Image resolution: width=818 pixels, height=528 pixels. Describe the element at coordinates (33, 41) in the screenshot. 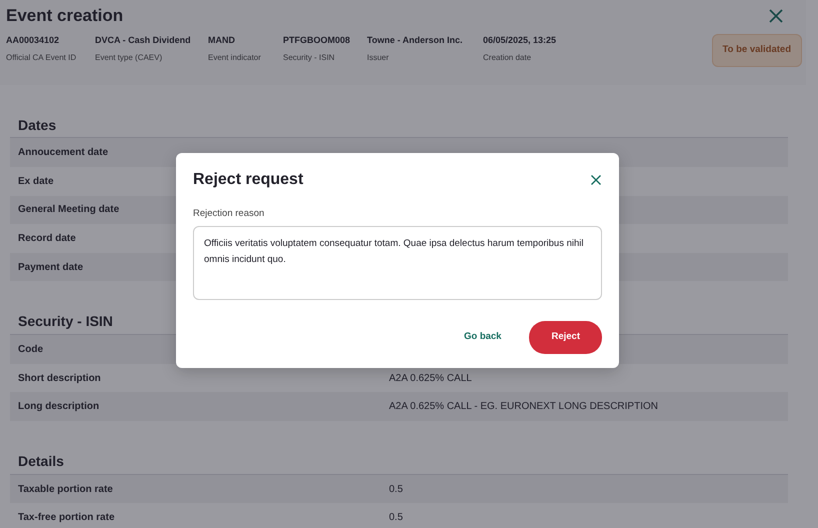

I see `field-value: AA00034102` at that location.